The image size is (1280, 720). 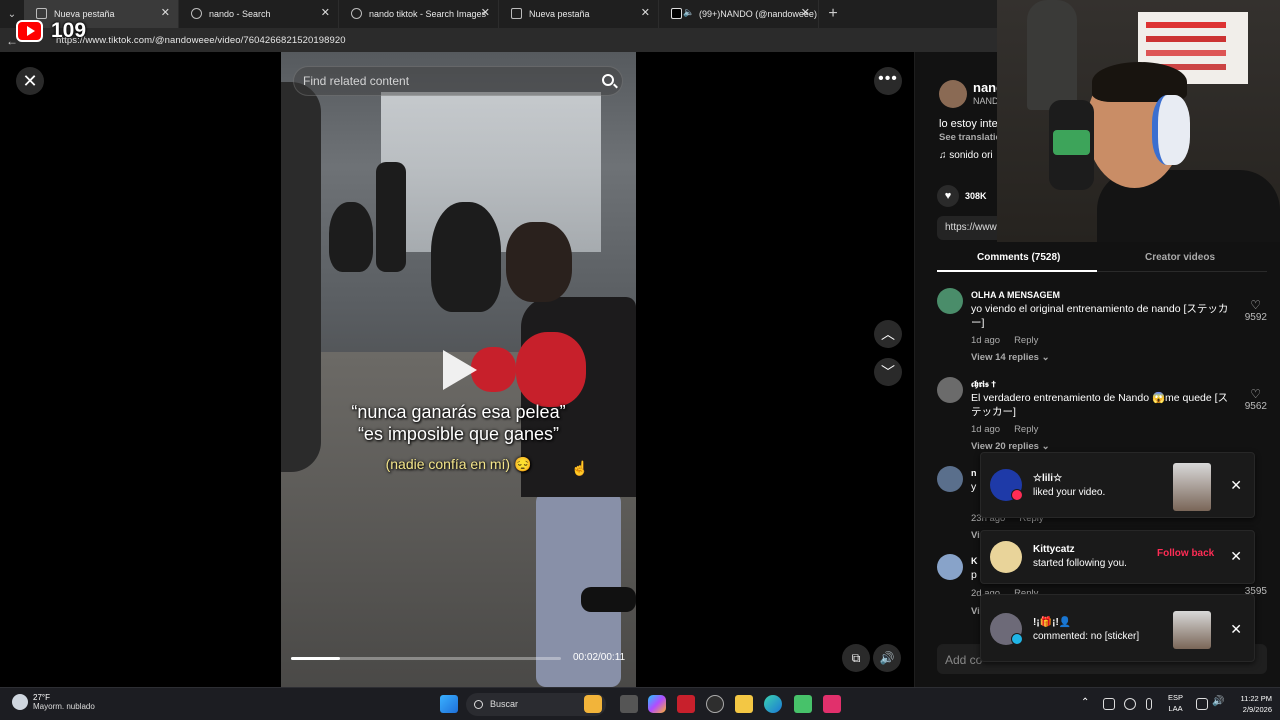 I want to click on comment-user: K, so click(x=974, y=561).